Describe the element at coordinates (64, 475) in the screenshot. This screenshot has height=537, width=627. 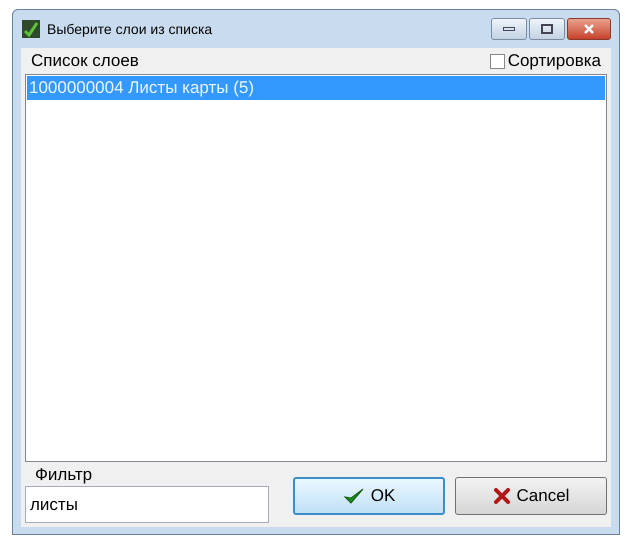
I see `filter-label: Фильтр` at that location.